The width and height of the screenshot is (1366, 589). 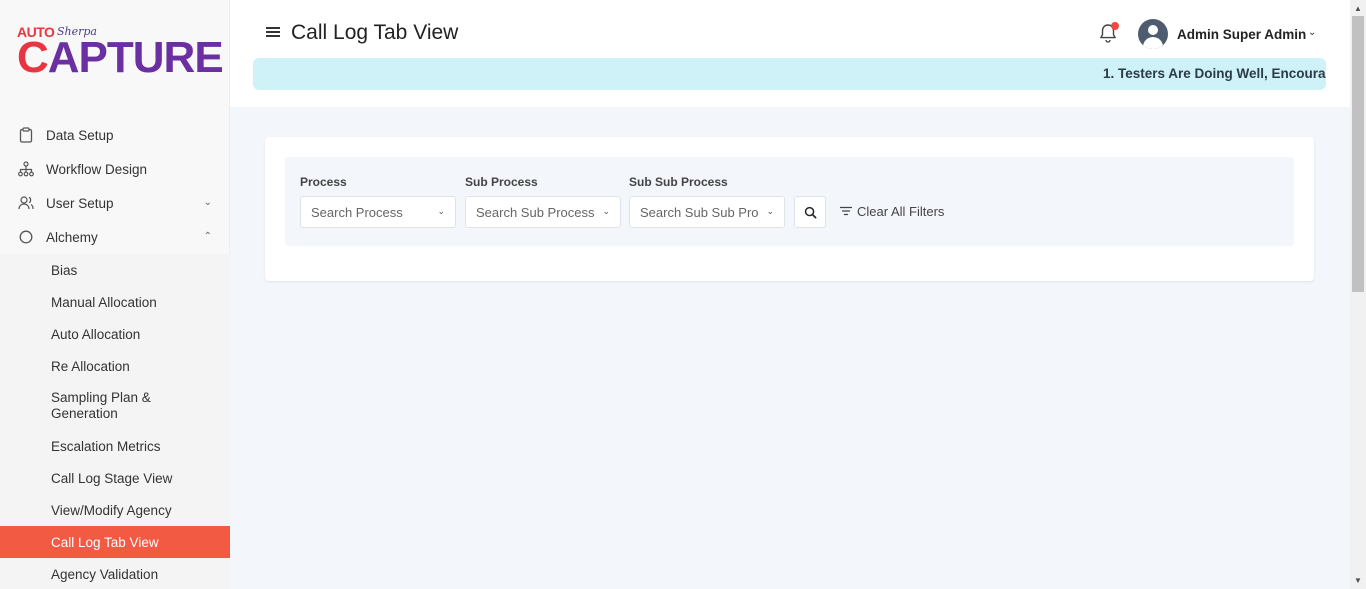 What do you see at coordinates (1358, 294) in the screenshot?
I see `vertical-scrollbar: ▲ ▼` at bounding box center [1358, 294].